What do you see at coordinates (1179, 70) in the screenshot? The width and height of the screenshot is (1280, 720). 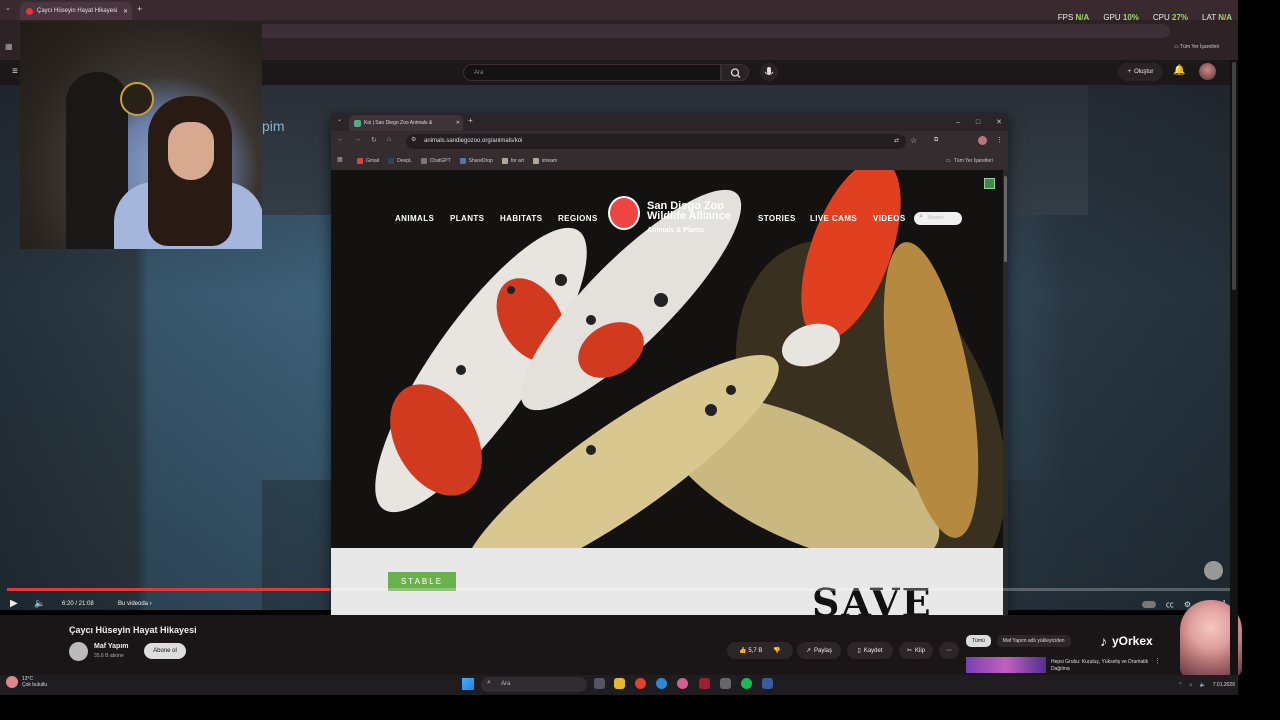 I see `notifications-bell-icon: 🔔` at bounding box center [1179, 70].